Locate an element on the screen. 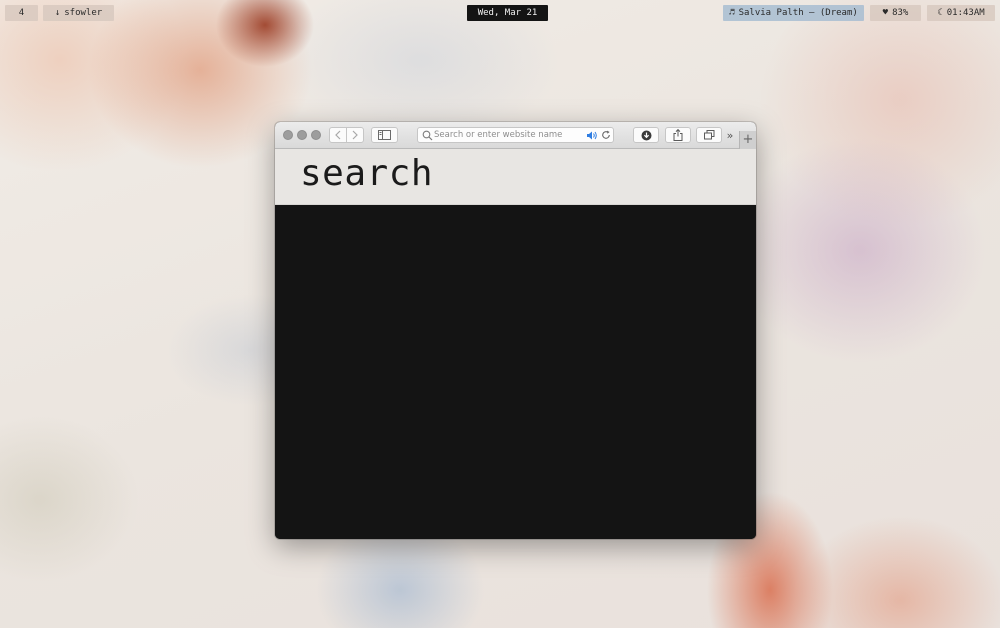 The height and width of the screenshot is (628, 1000). tabs-icon is located at coordinates (708, 135).